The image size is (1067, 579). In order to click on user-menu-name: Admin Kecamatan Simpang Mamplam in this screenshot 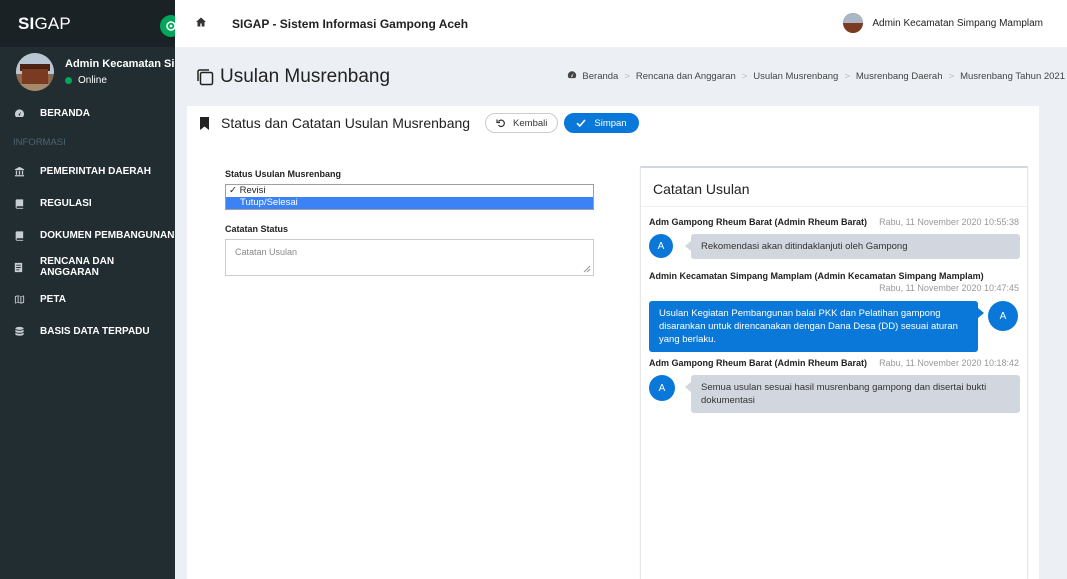, I will do `click(957, 23)`.